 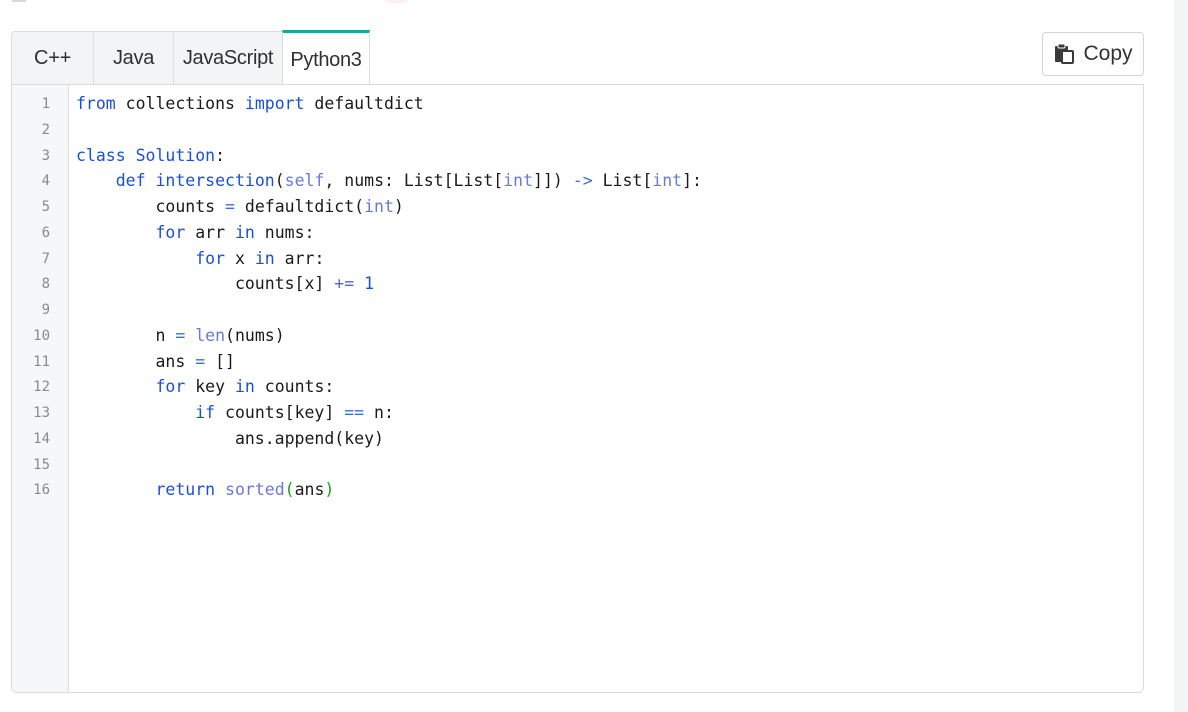 I want to click on tab-java: Java, so click(x=134, y=58).